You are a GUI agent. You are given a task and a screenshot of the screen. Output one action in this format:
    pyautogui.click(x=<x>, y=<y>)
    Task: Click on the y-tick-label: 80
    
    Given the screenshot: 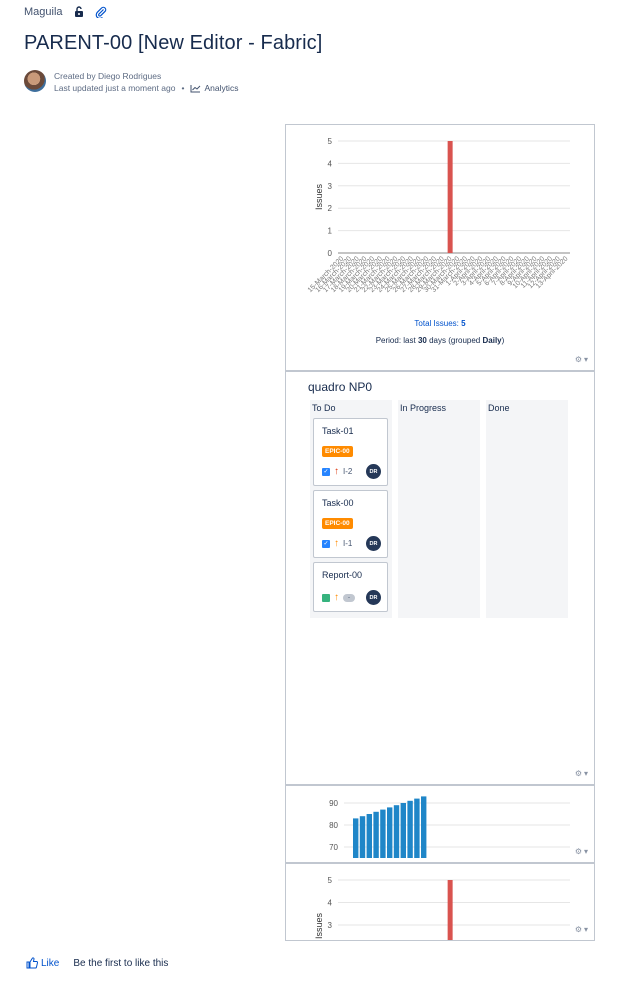 What is the action you would take?
    pyautogui.click(x=333, y=825)
    